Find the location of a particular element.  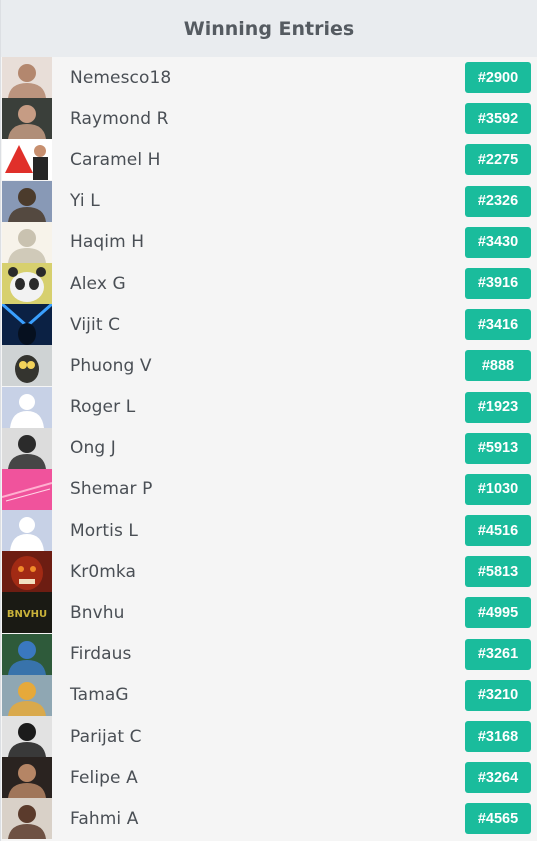

entry-name: Firdaus is located at coordinates (101, 654).